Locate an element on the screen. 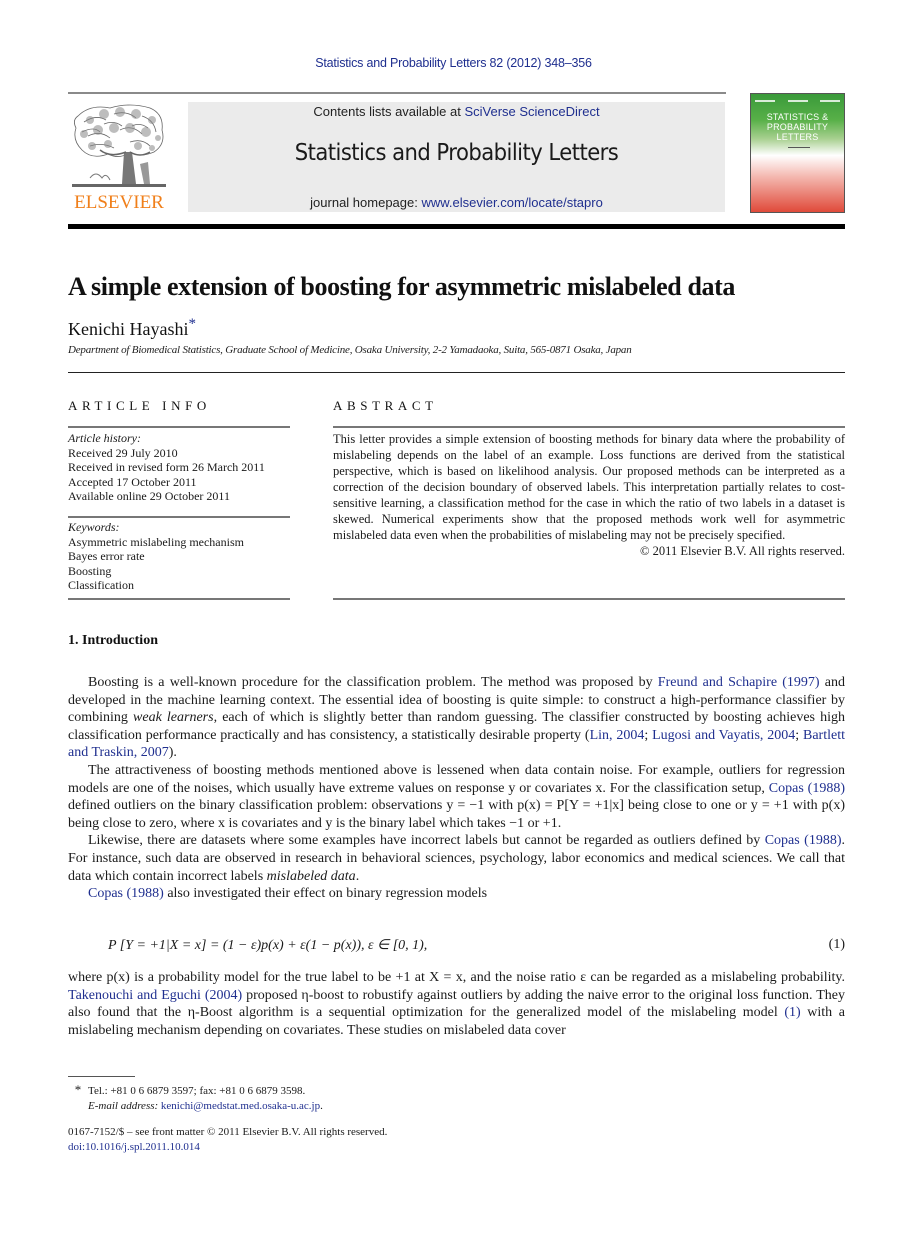 This screenshot has width=907, height=1238. text-run: ). is located at coordinates (172, 753).